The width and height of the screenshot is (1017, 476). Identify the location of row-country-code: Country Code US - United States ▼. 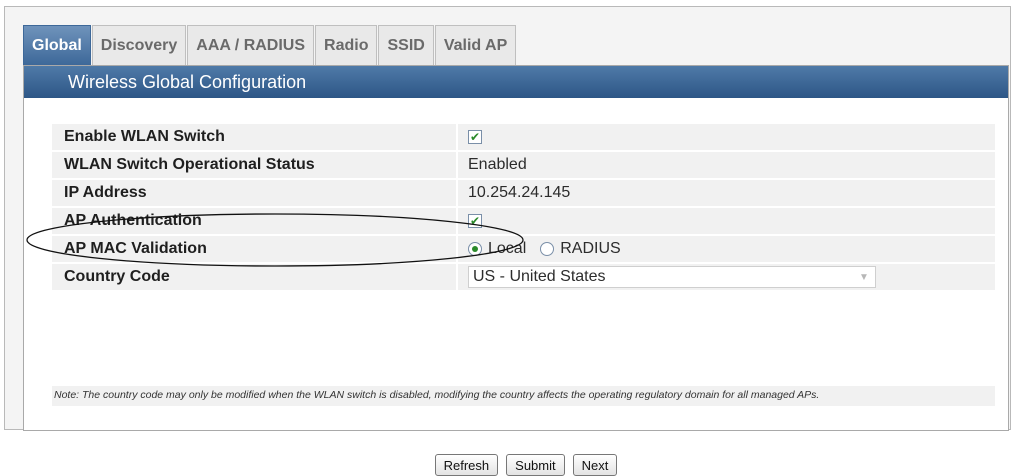
(523, 278).